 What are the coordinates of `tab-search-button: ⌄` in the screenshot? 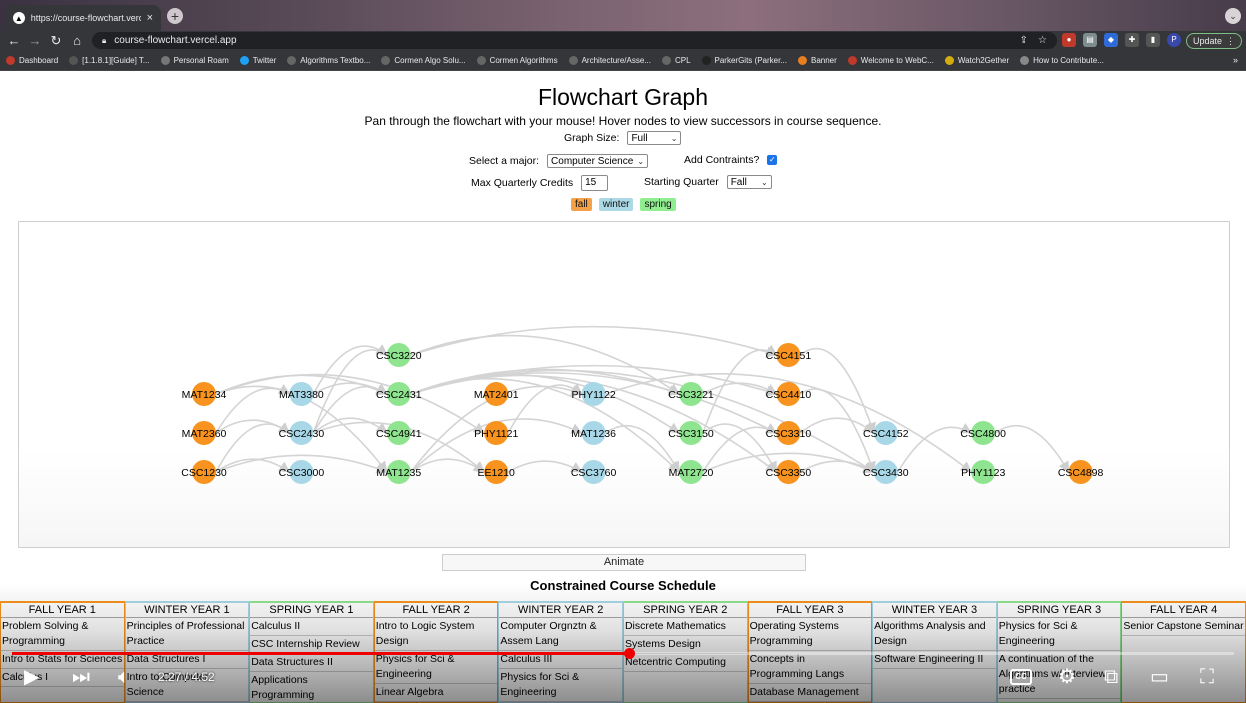 It's located at (1233, 16).